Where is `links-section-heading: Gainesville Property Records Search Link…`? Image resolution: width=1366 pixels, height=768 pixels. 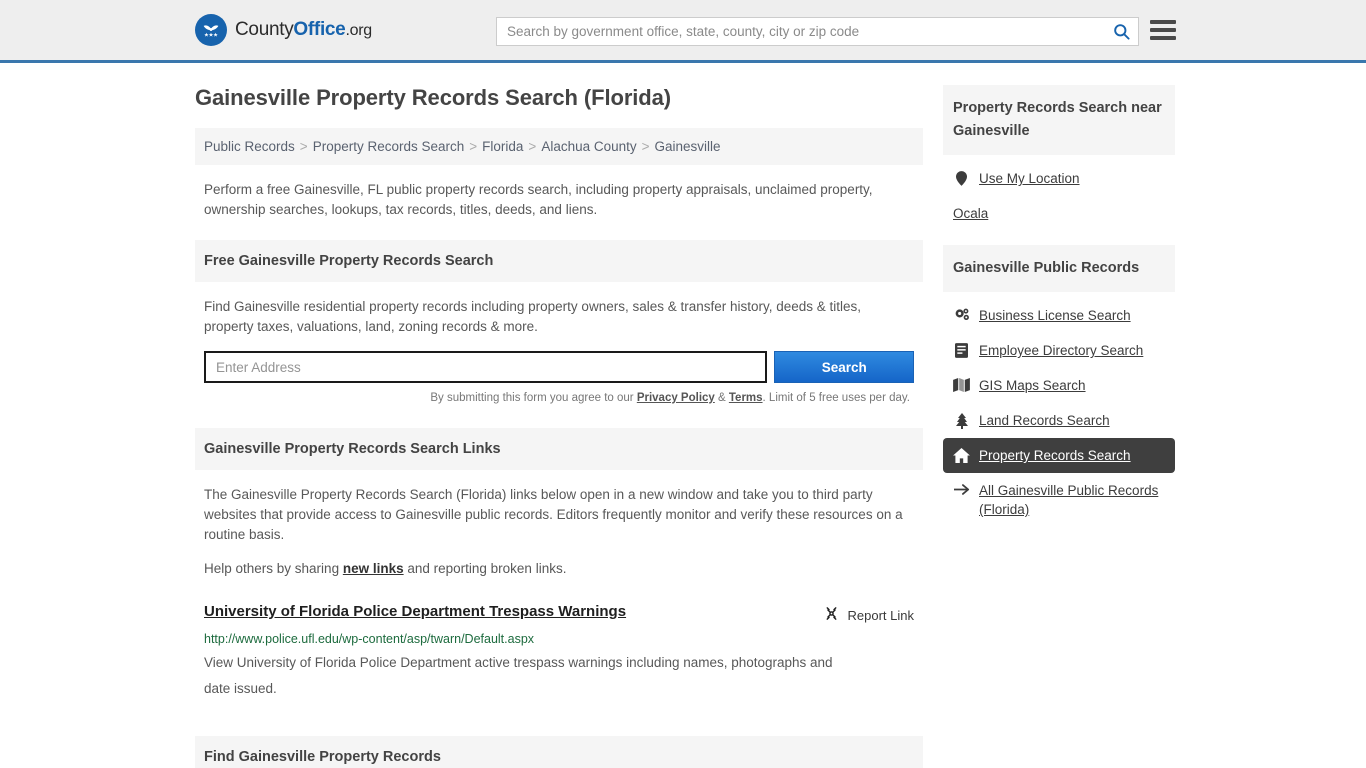 links-section-heading: Gainesville Property Records Search Link… is located at coordinates (559, 449).